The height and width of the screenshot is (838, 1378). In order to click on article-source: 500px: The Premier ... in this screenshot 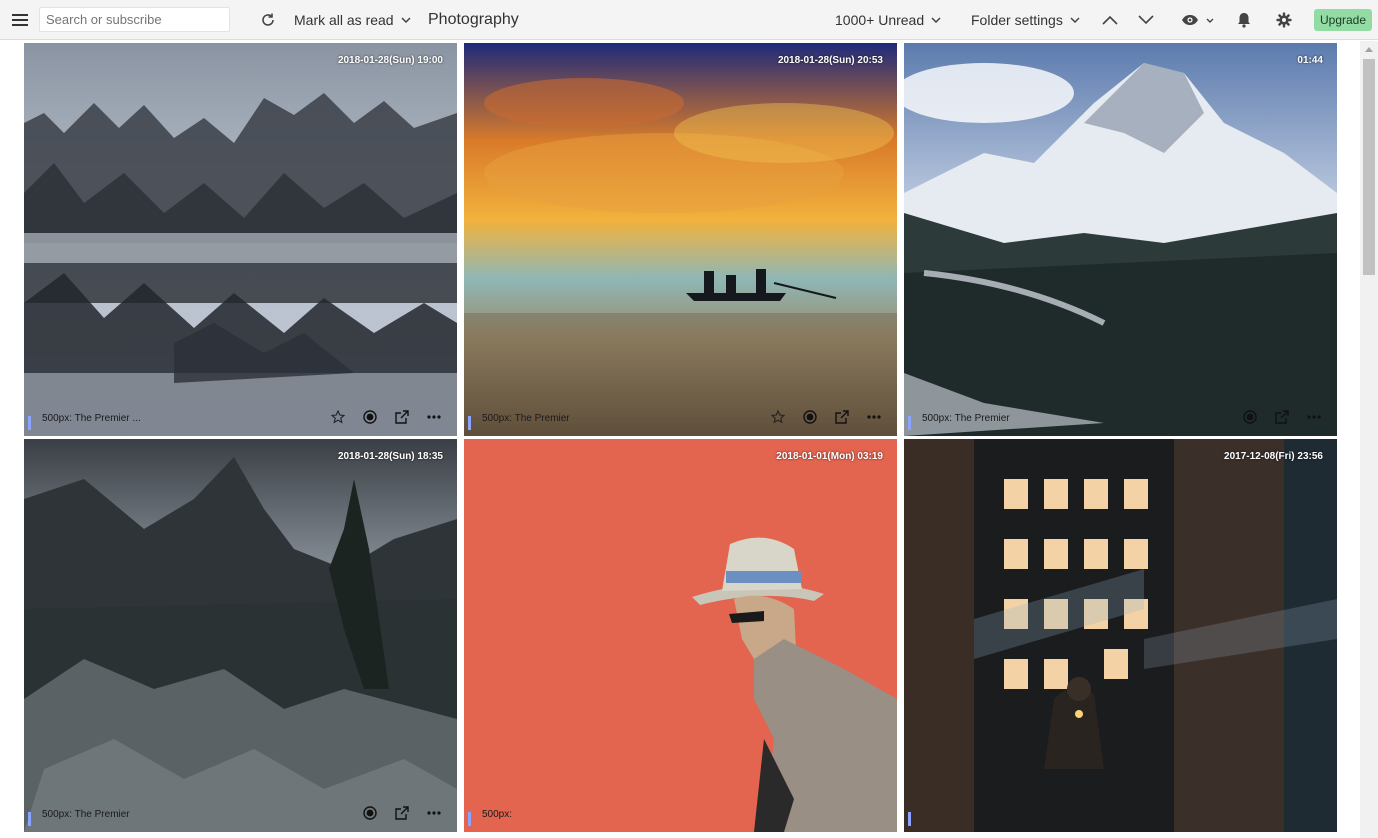, I will do `click(91, 418)`.